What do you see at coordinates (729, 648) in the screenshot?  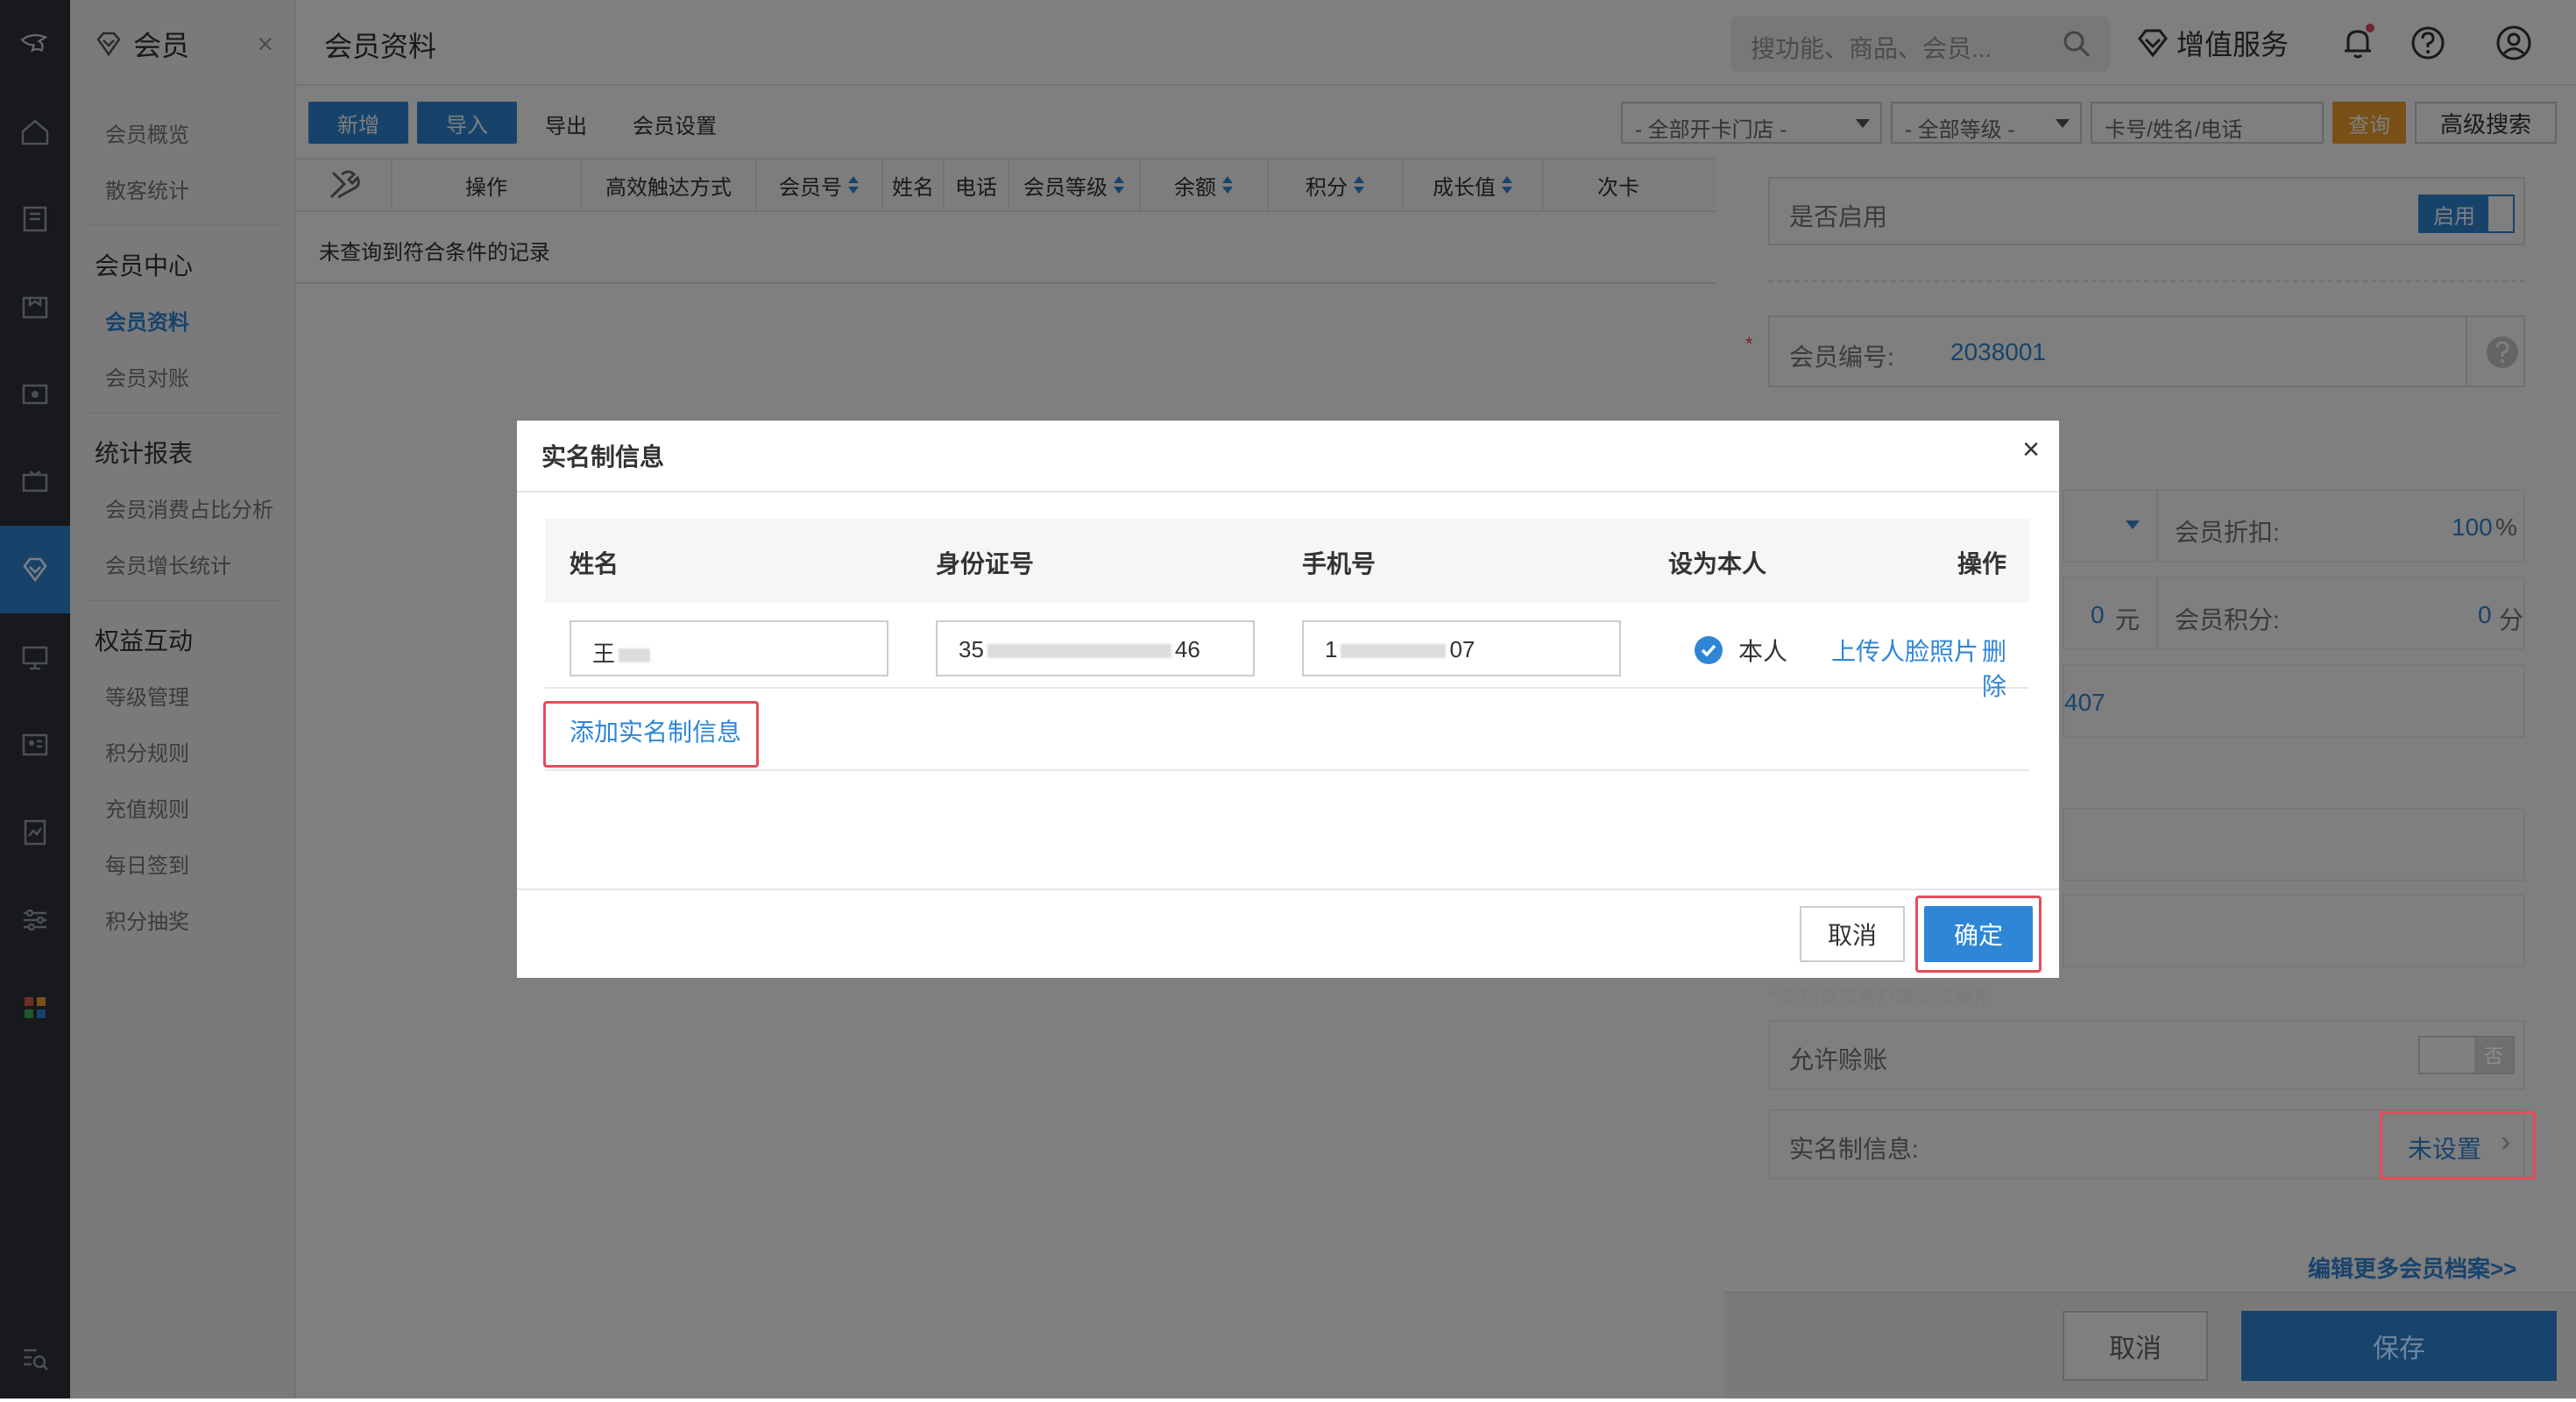 I see `name-input: 王` at bounding box center [729, 648].